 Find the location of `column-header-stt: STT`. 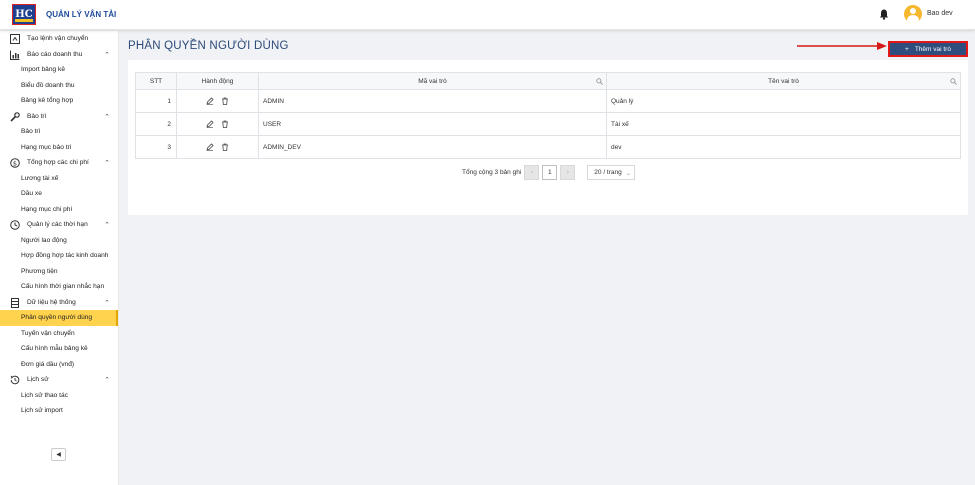

column-header-stt: STT is located at coordinates (156, 81).